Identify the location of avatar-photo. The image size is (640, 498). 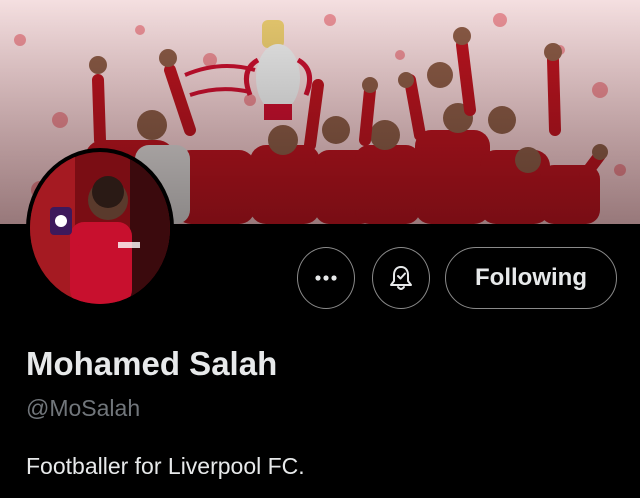
(100, 228).